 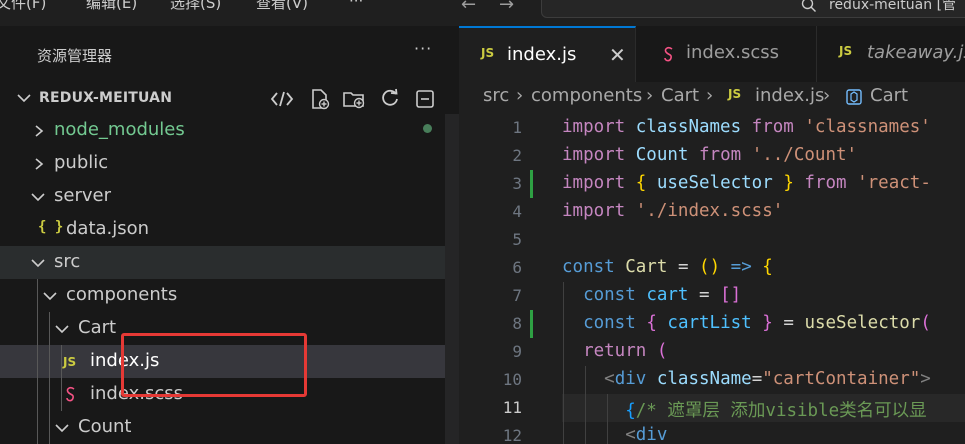 What do you see at coordinates (320, 99) in the screenshot?
I see `new-file-icon` at bounding box center [320, 99].